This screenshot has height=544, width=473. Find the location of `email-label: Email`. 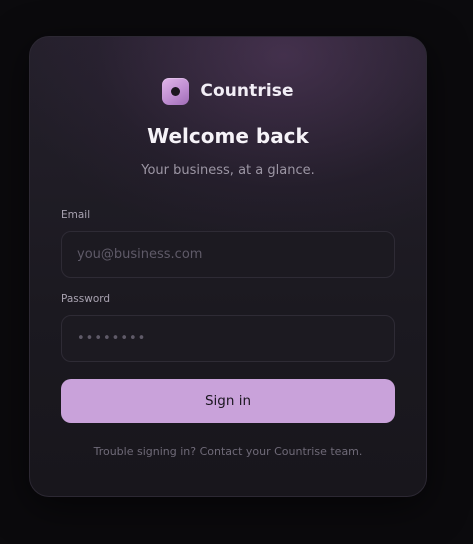

email-label: Email is located at coordinates (76, 215).